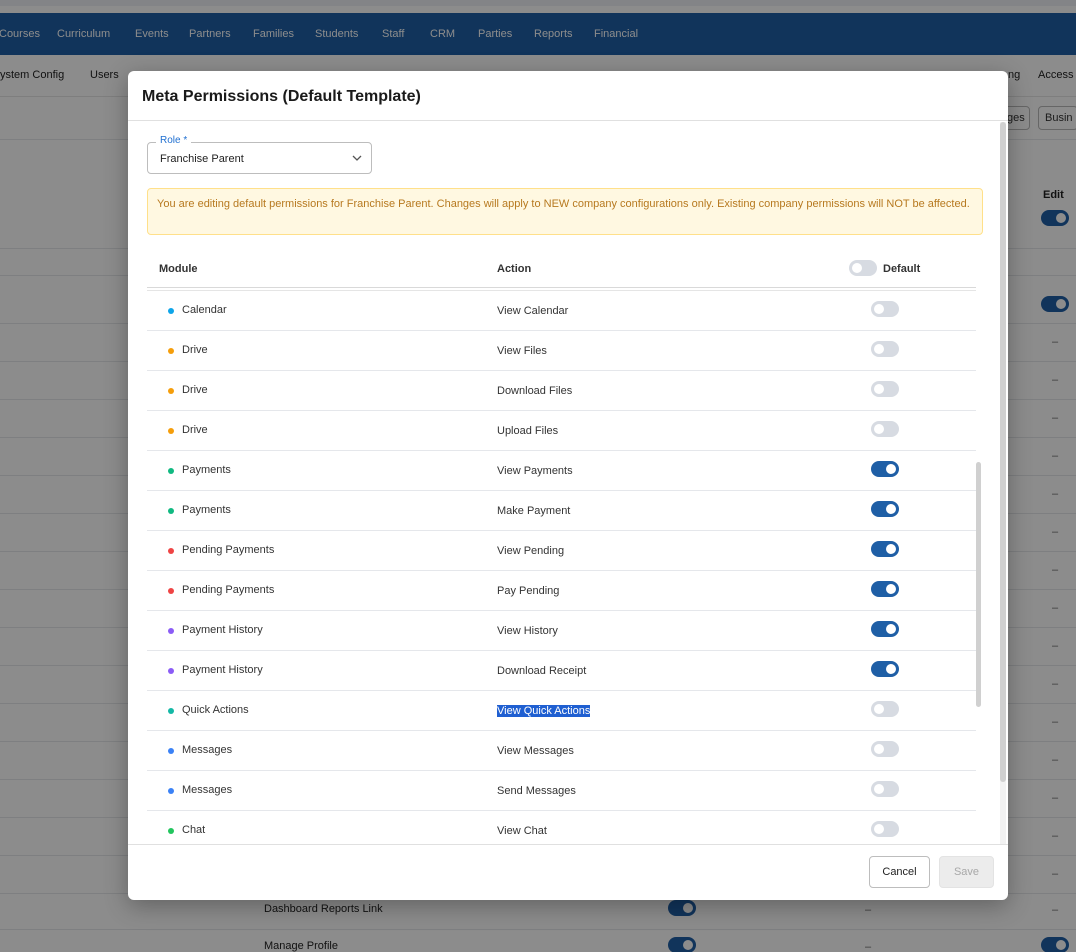 The height and width of the screenshot is (952, 1076). Describe the element at coordinates (535, 471) in the screenshot. I see `action-name: View Payments` at that location.